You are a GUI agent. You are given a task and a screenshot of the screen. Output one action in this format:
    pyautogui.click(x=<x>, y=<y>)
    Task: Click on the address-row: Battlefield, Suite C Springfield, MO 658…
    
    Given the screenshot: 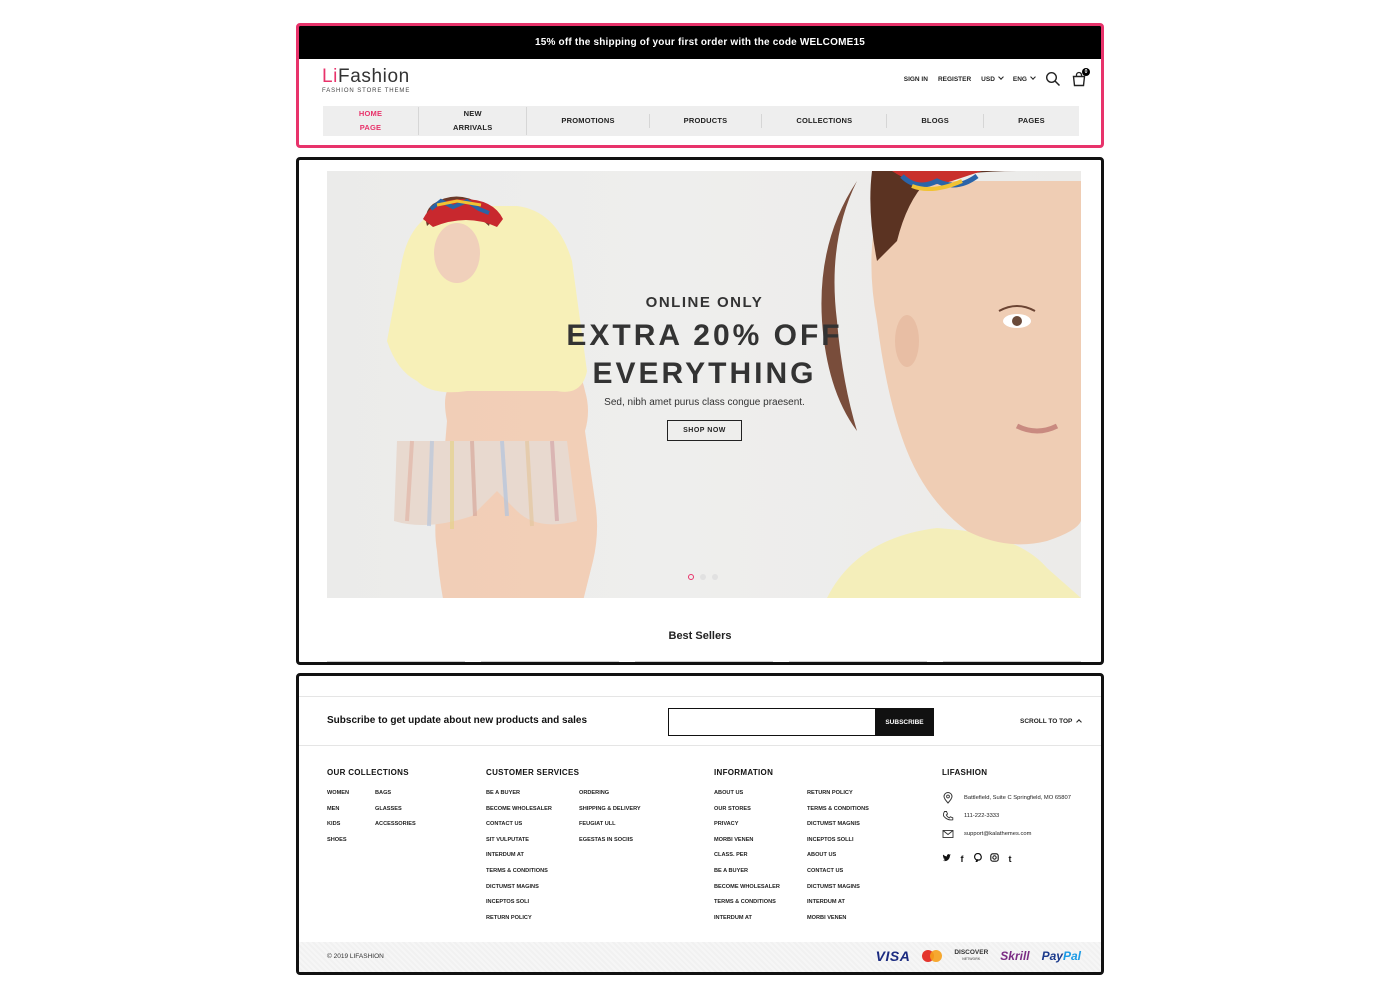 What is the action you would take?
    pyautogui.click(x=1006, y=798)
    